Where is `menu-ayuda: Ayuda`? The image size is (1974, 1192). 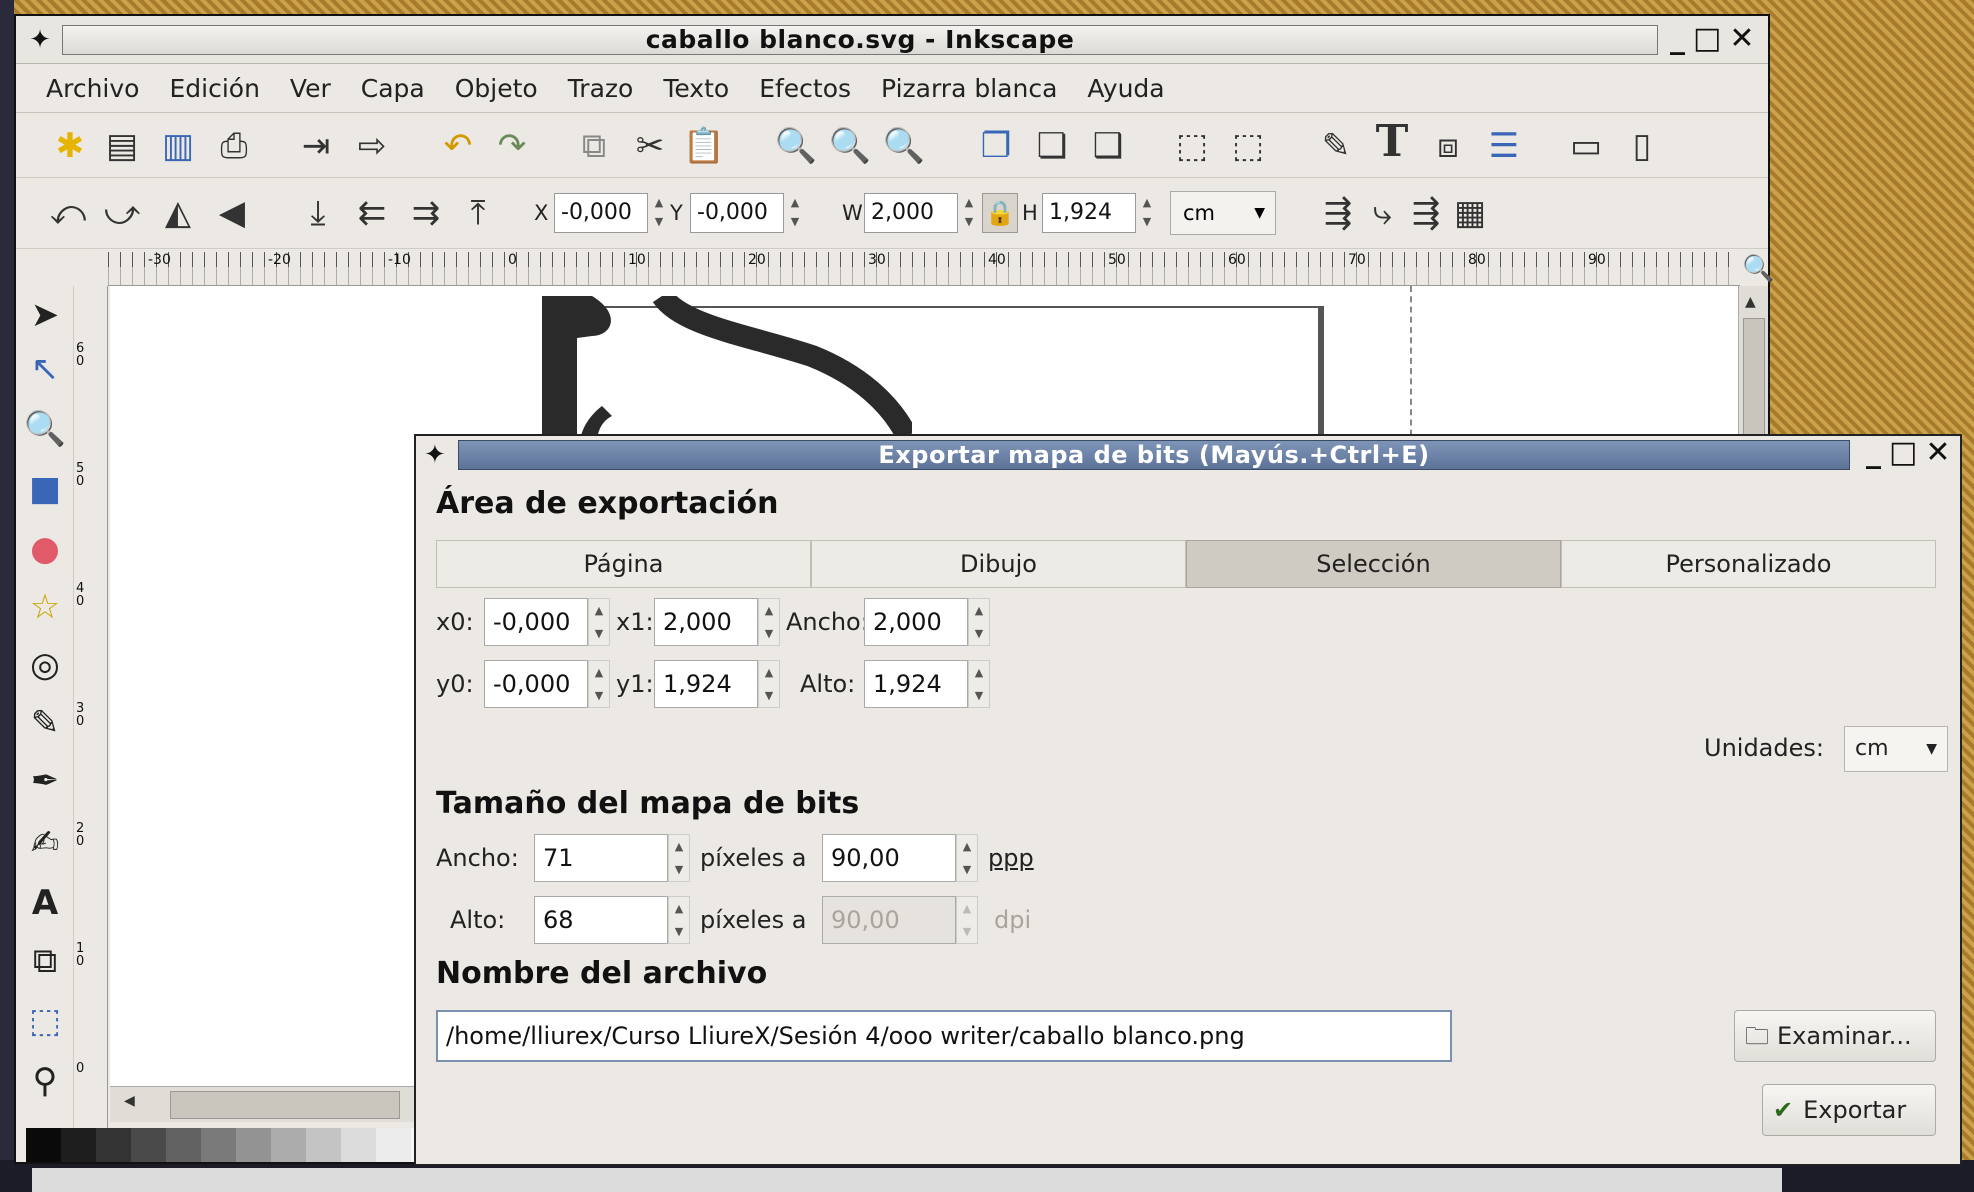
menu-ayuda: Ayuda is located at coordinates (1125, 88).